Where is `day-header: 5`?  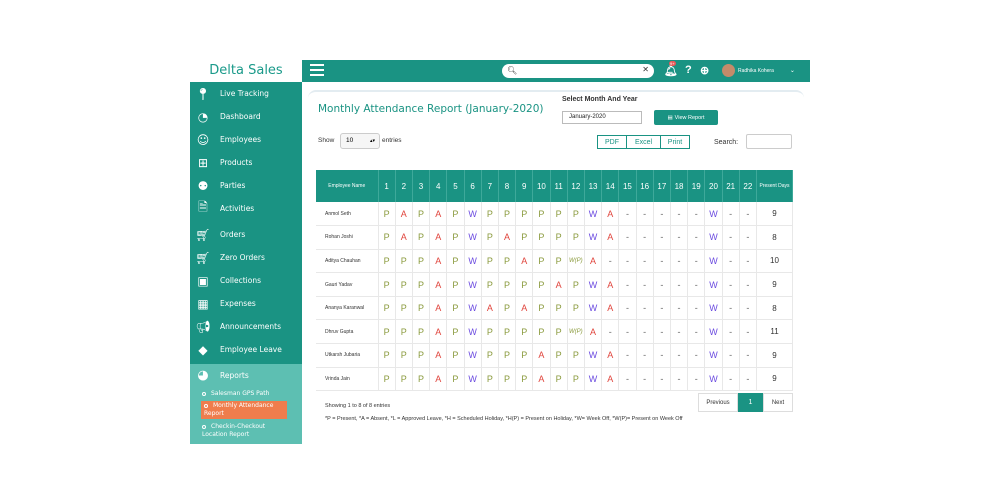 day-header: 5 is located at coordinates (455, 186).